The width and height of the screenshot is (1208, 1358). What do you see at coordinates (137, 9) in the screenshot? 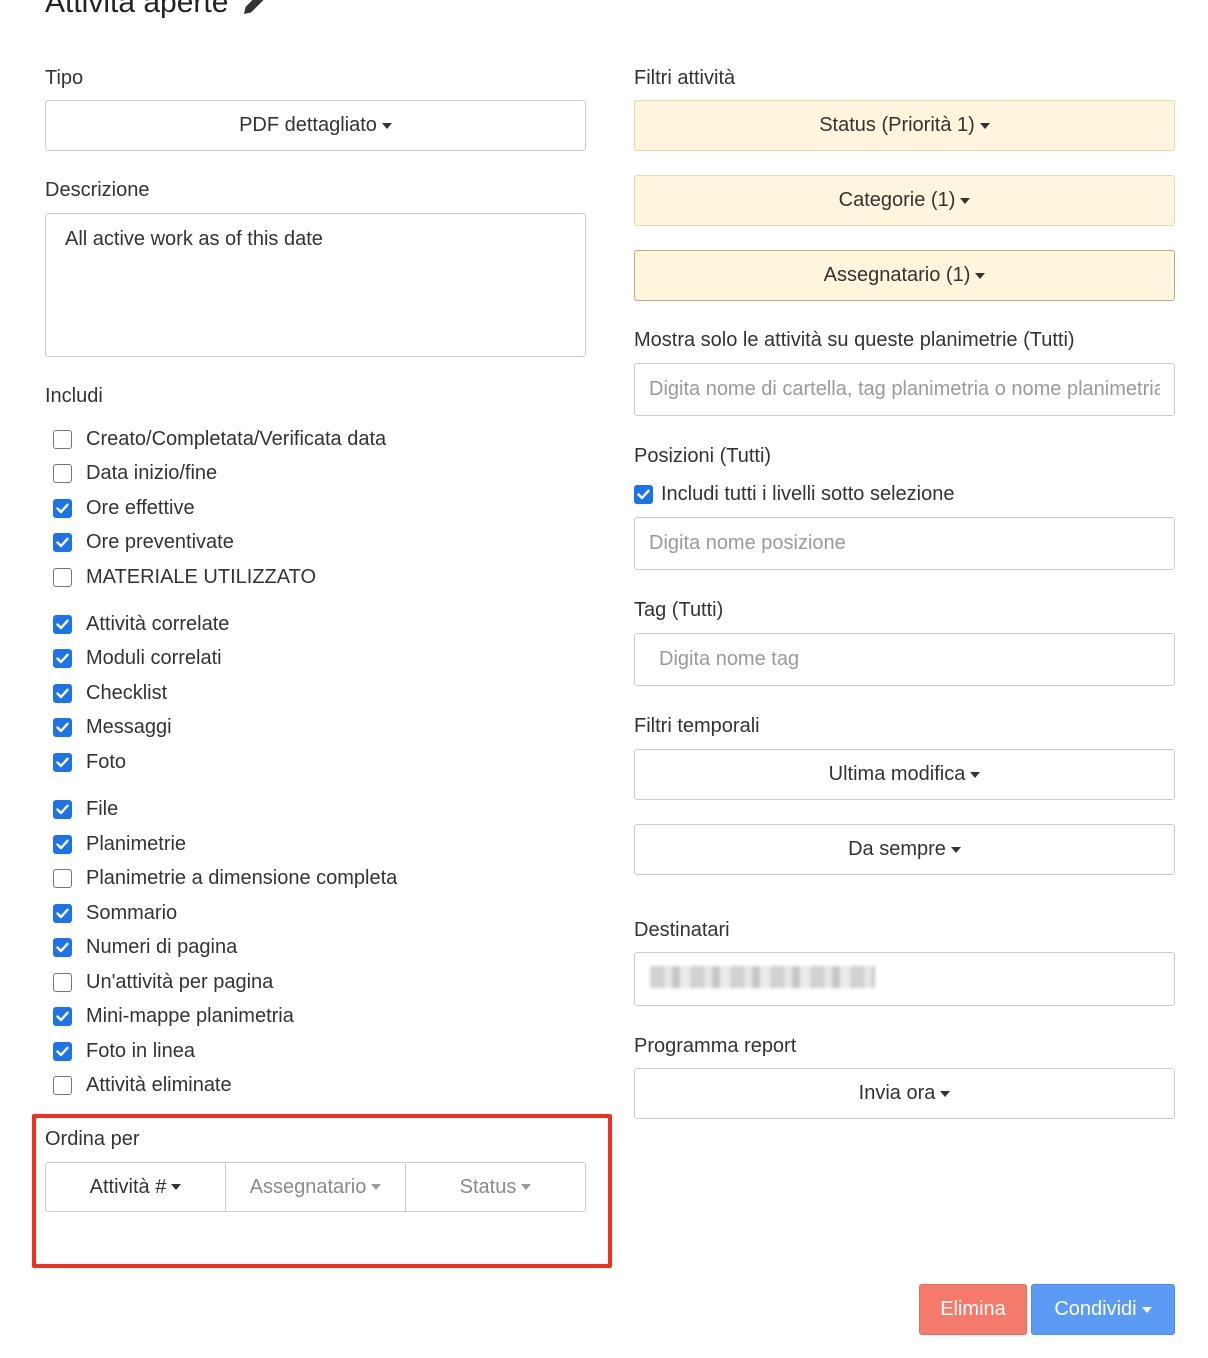
I see `page-title: Attività aperte` at bounding box center [137, 9].